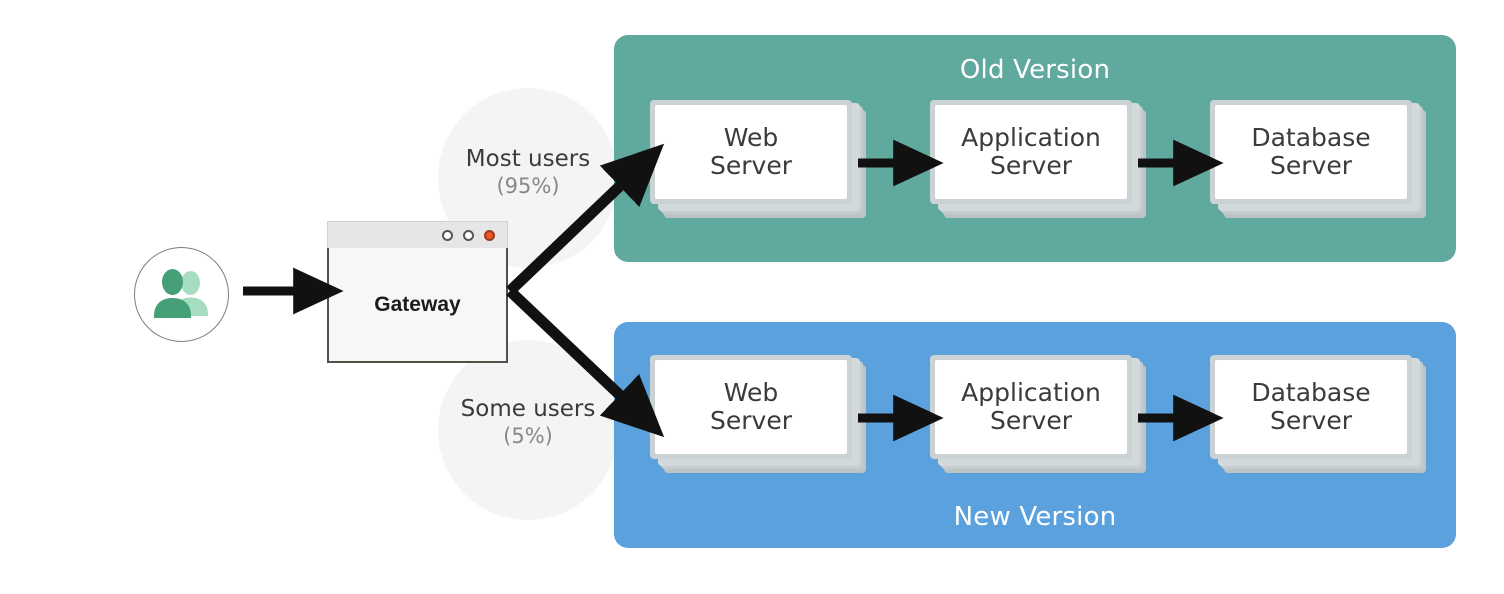  I want to click on gateway-titlebar, so click(417, 234).